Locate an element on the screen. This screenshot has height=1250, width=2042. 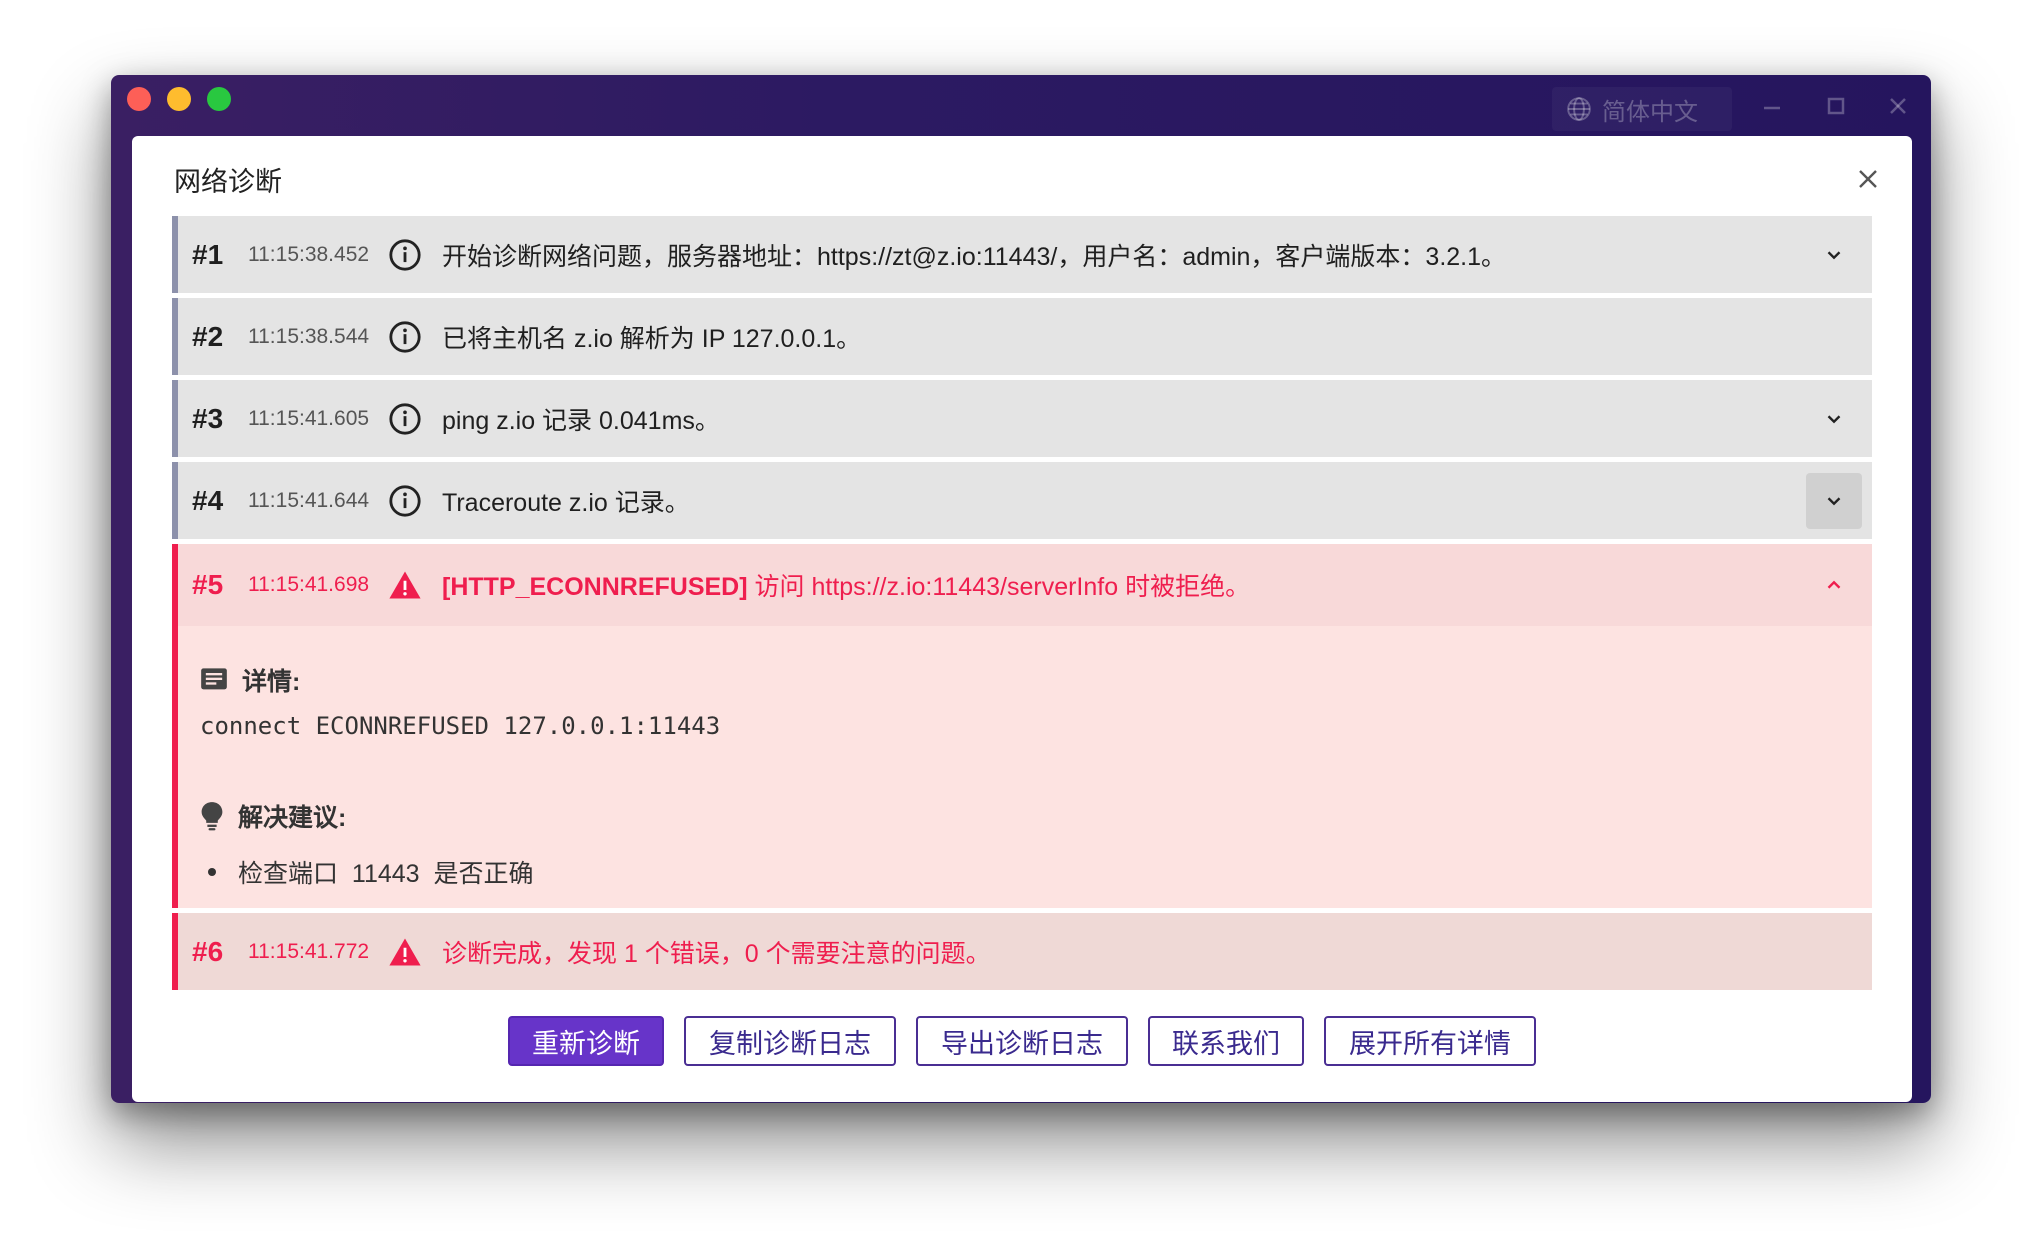
dialog-close-icon is located at coordinates (1868, 179).